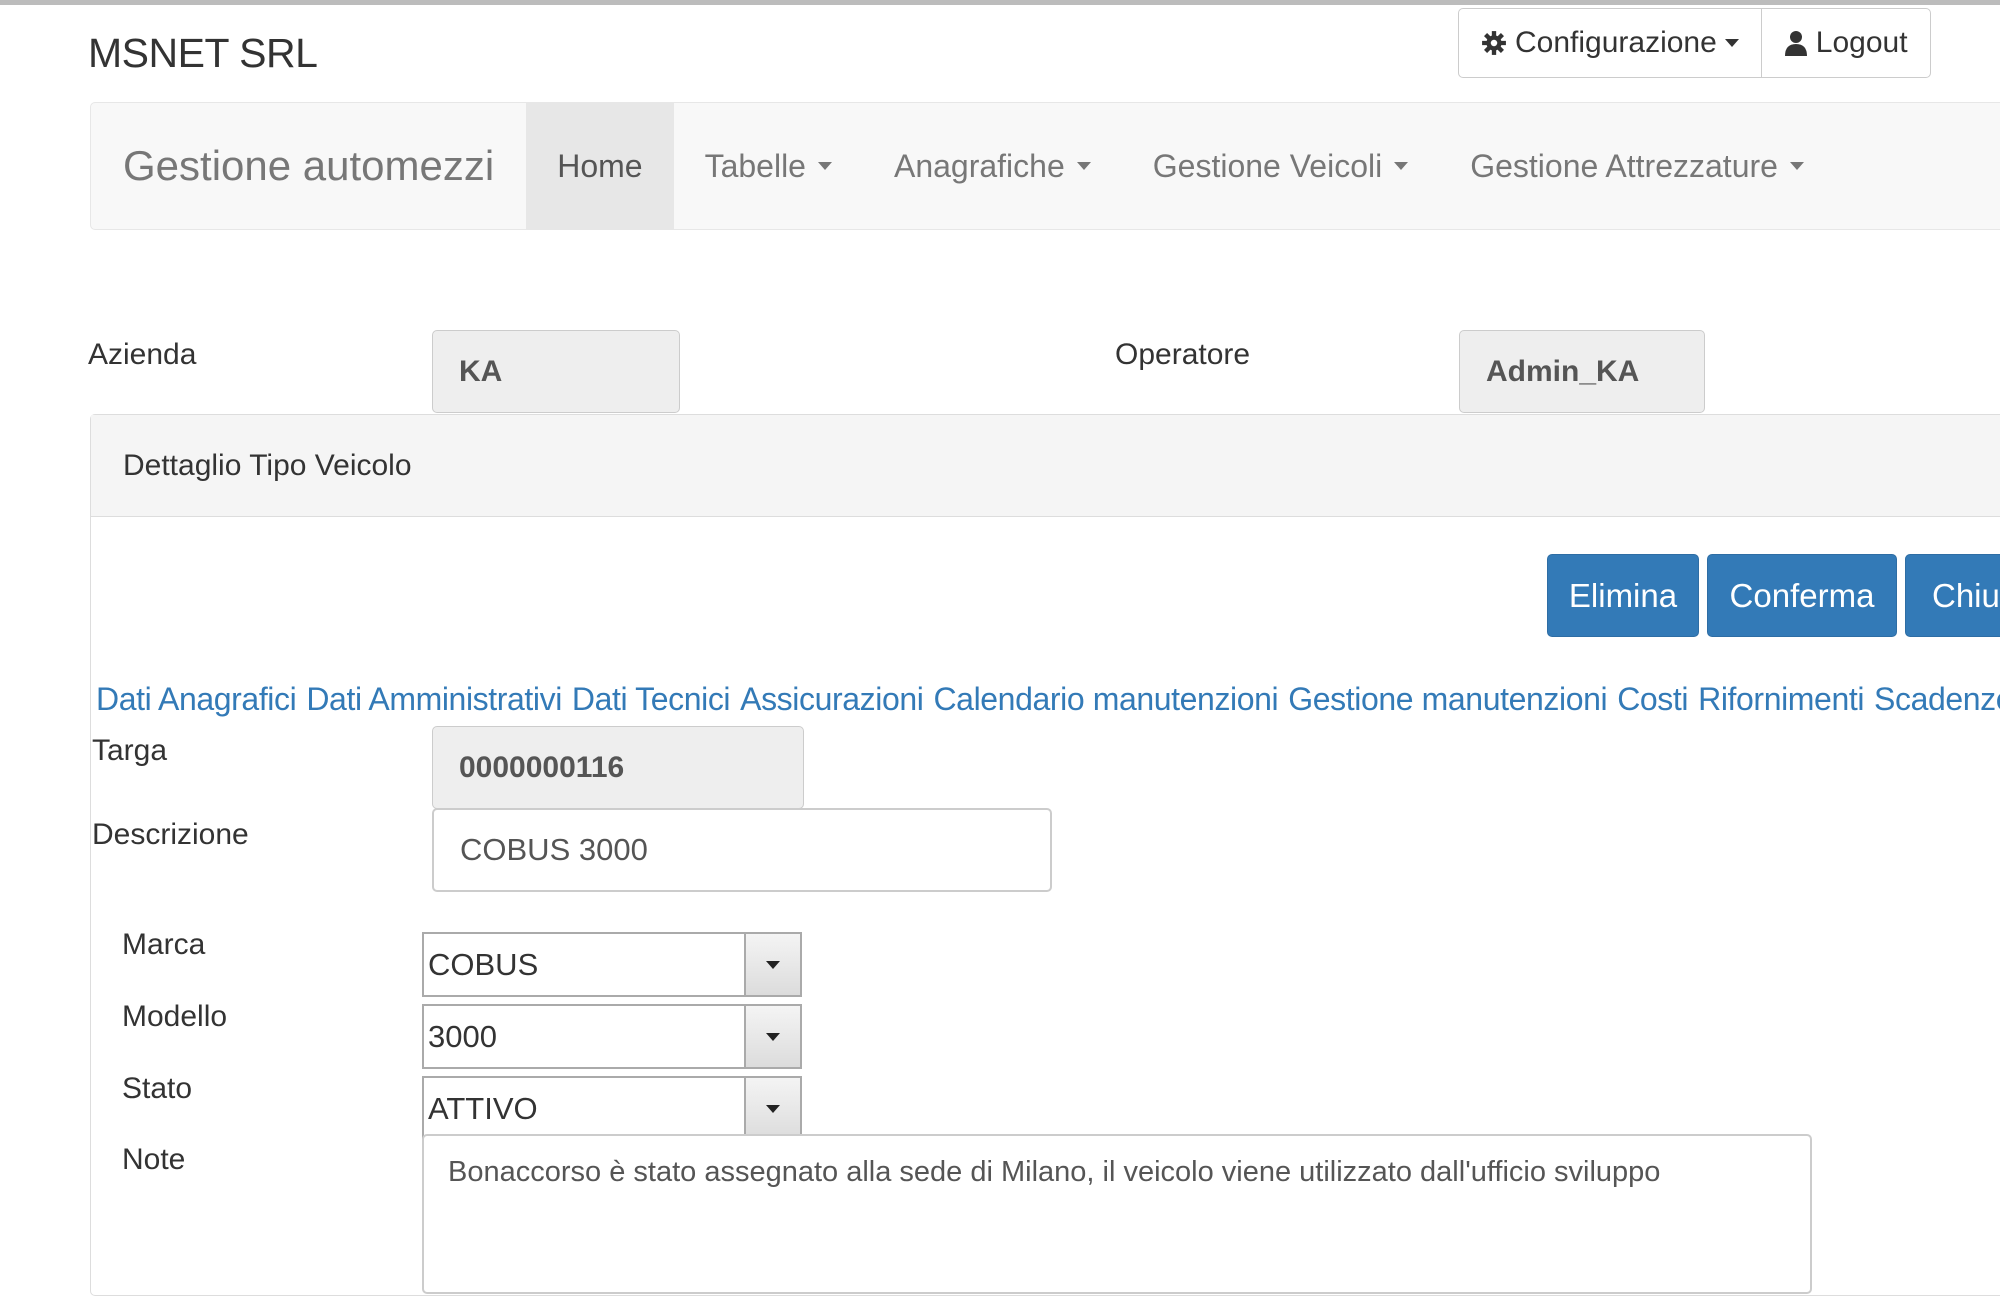 The image size is (2000, 1296). Describe the element at coordinates (742, 850) in the screenshot. I see `descrizione-input: COBUS 3000` at that location.